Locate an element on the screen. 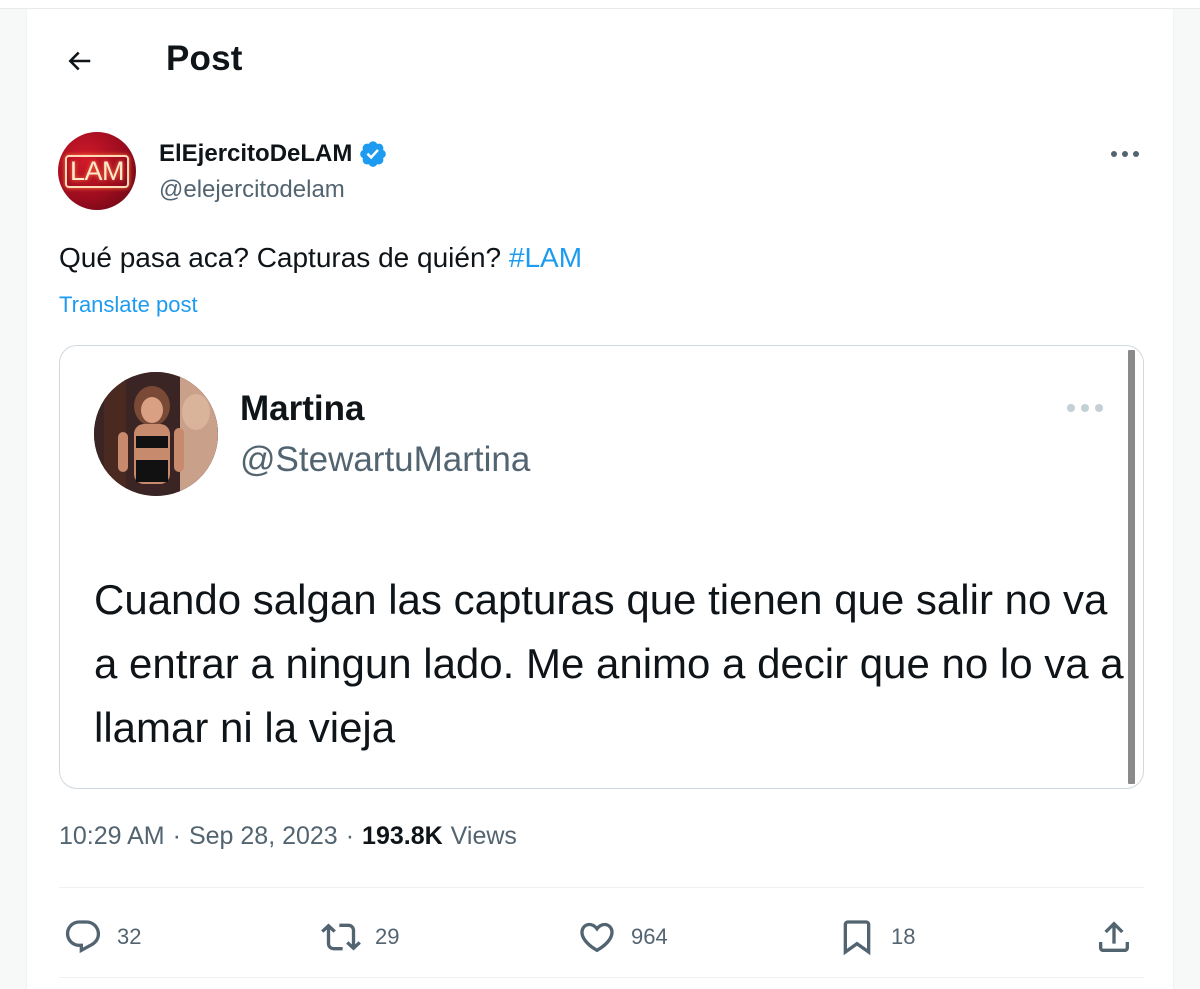 Image resolution: width=1200 pixels, height=989 pixels. quoted-avatar is located at coordinates (156, 434).